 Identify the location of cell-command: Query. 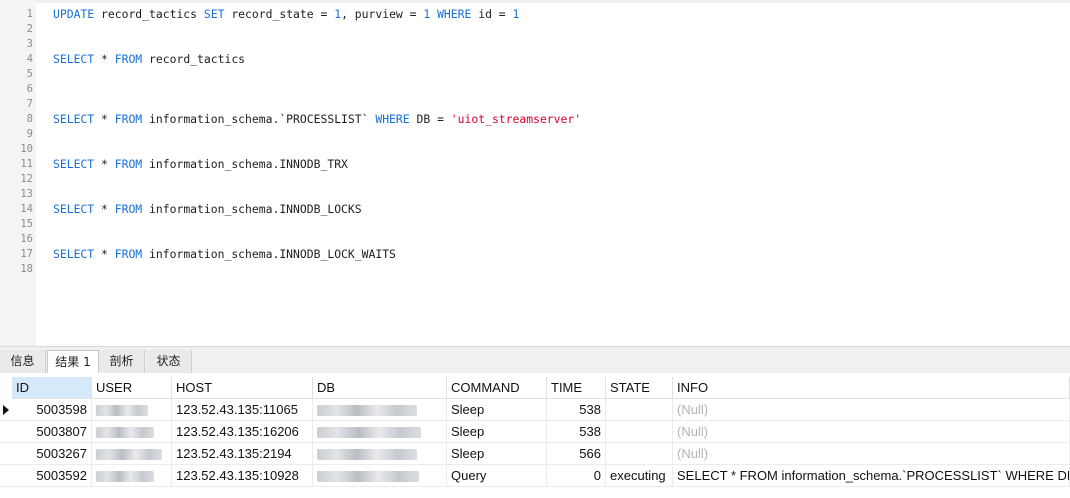
(497, 476).